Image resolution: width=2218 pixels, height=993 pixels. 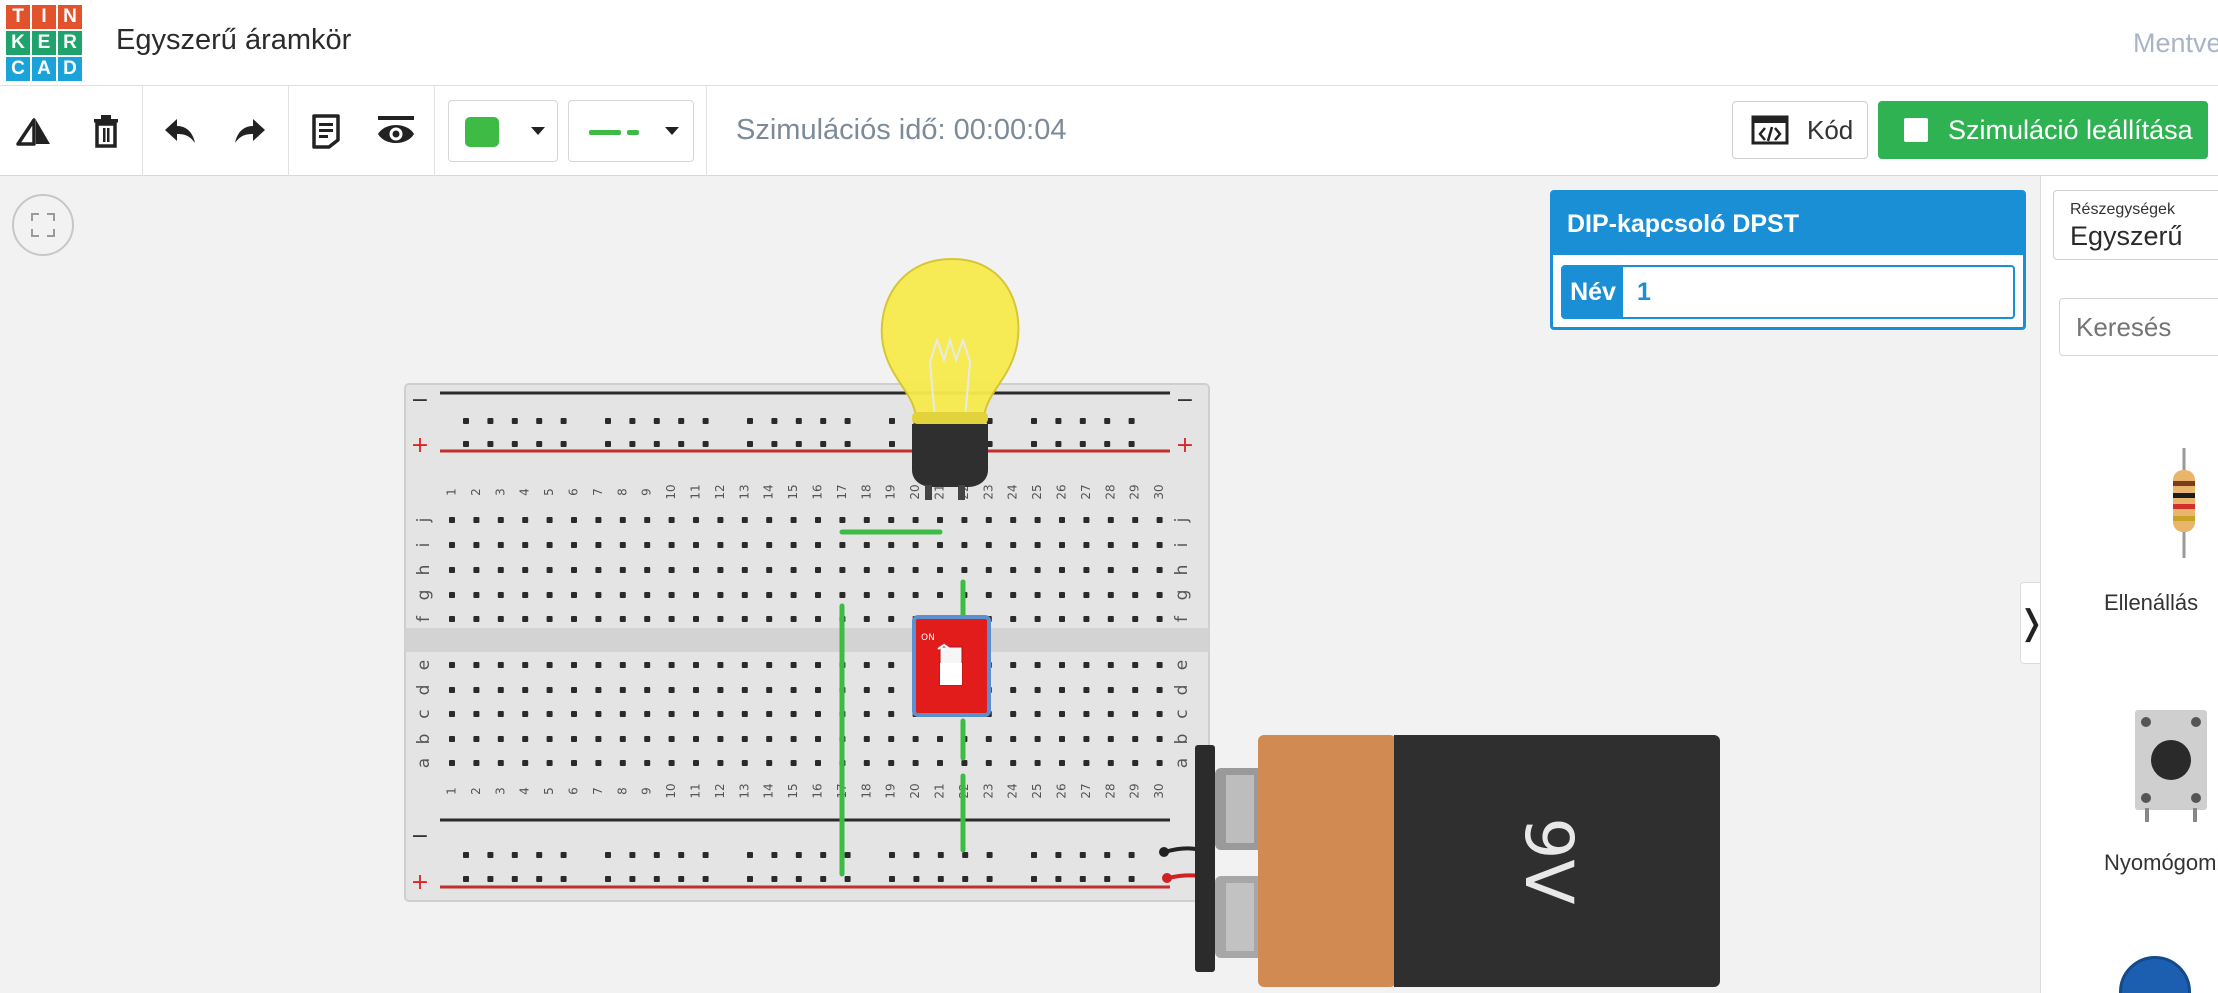 What do you see at coordinates (44, 43) in the screenshot?
I see `tinkercad-logo: TIN KER CAD` at bounding box center [44, 43].